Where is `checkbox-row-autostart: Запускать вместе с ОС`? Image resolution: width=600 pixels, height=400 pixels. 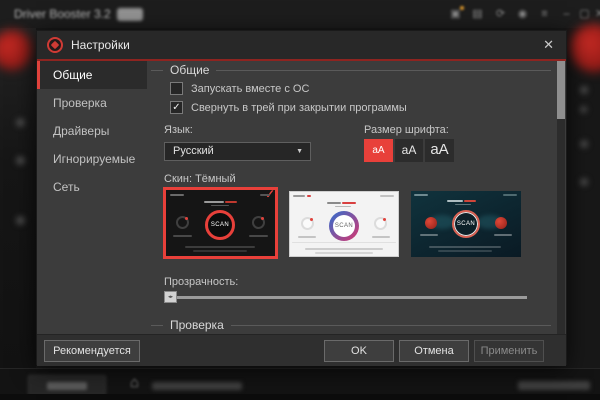
checkbox-row-autostart: Запускать вместе с ОС is located at coordinates (239, 88).